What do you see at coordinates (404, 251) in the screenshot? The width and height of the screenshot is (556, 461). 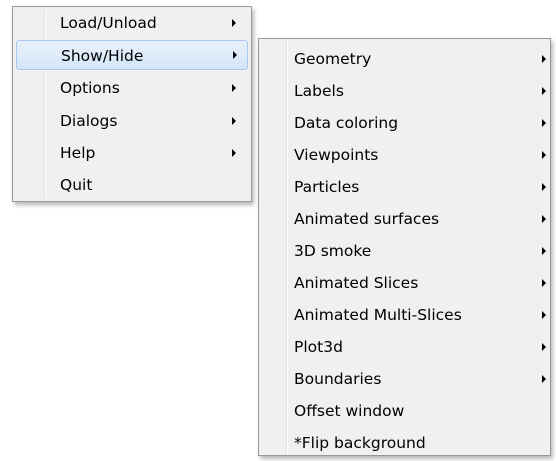 I see `submenu-item-3d-smoke: 3D smoke` at bounding box center [404, 251].